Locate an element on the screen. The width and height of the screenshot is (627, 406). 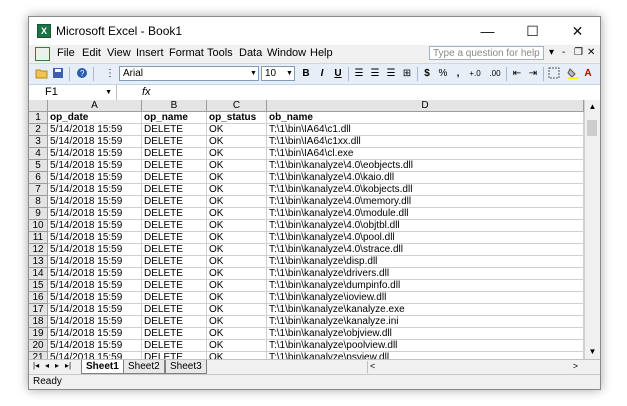
workbook-icon is located at coordinates (42, 54).